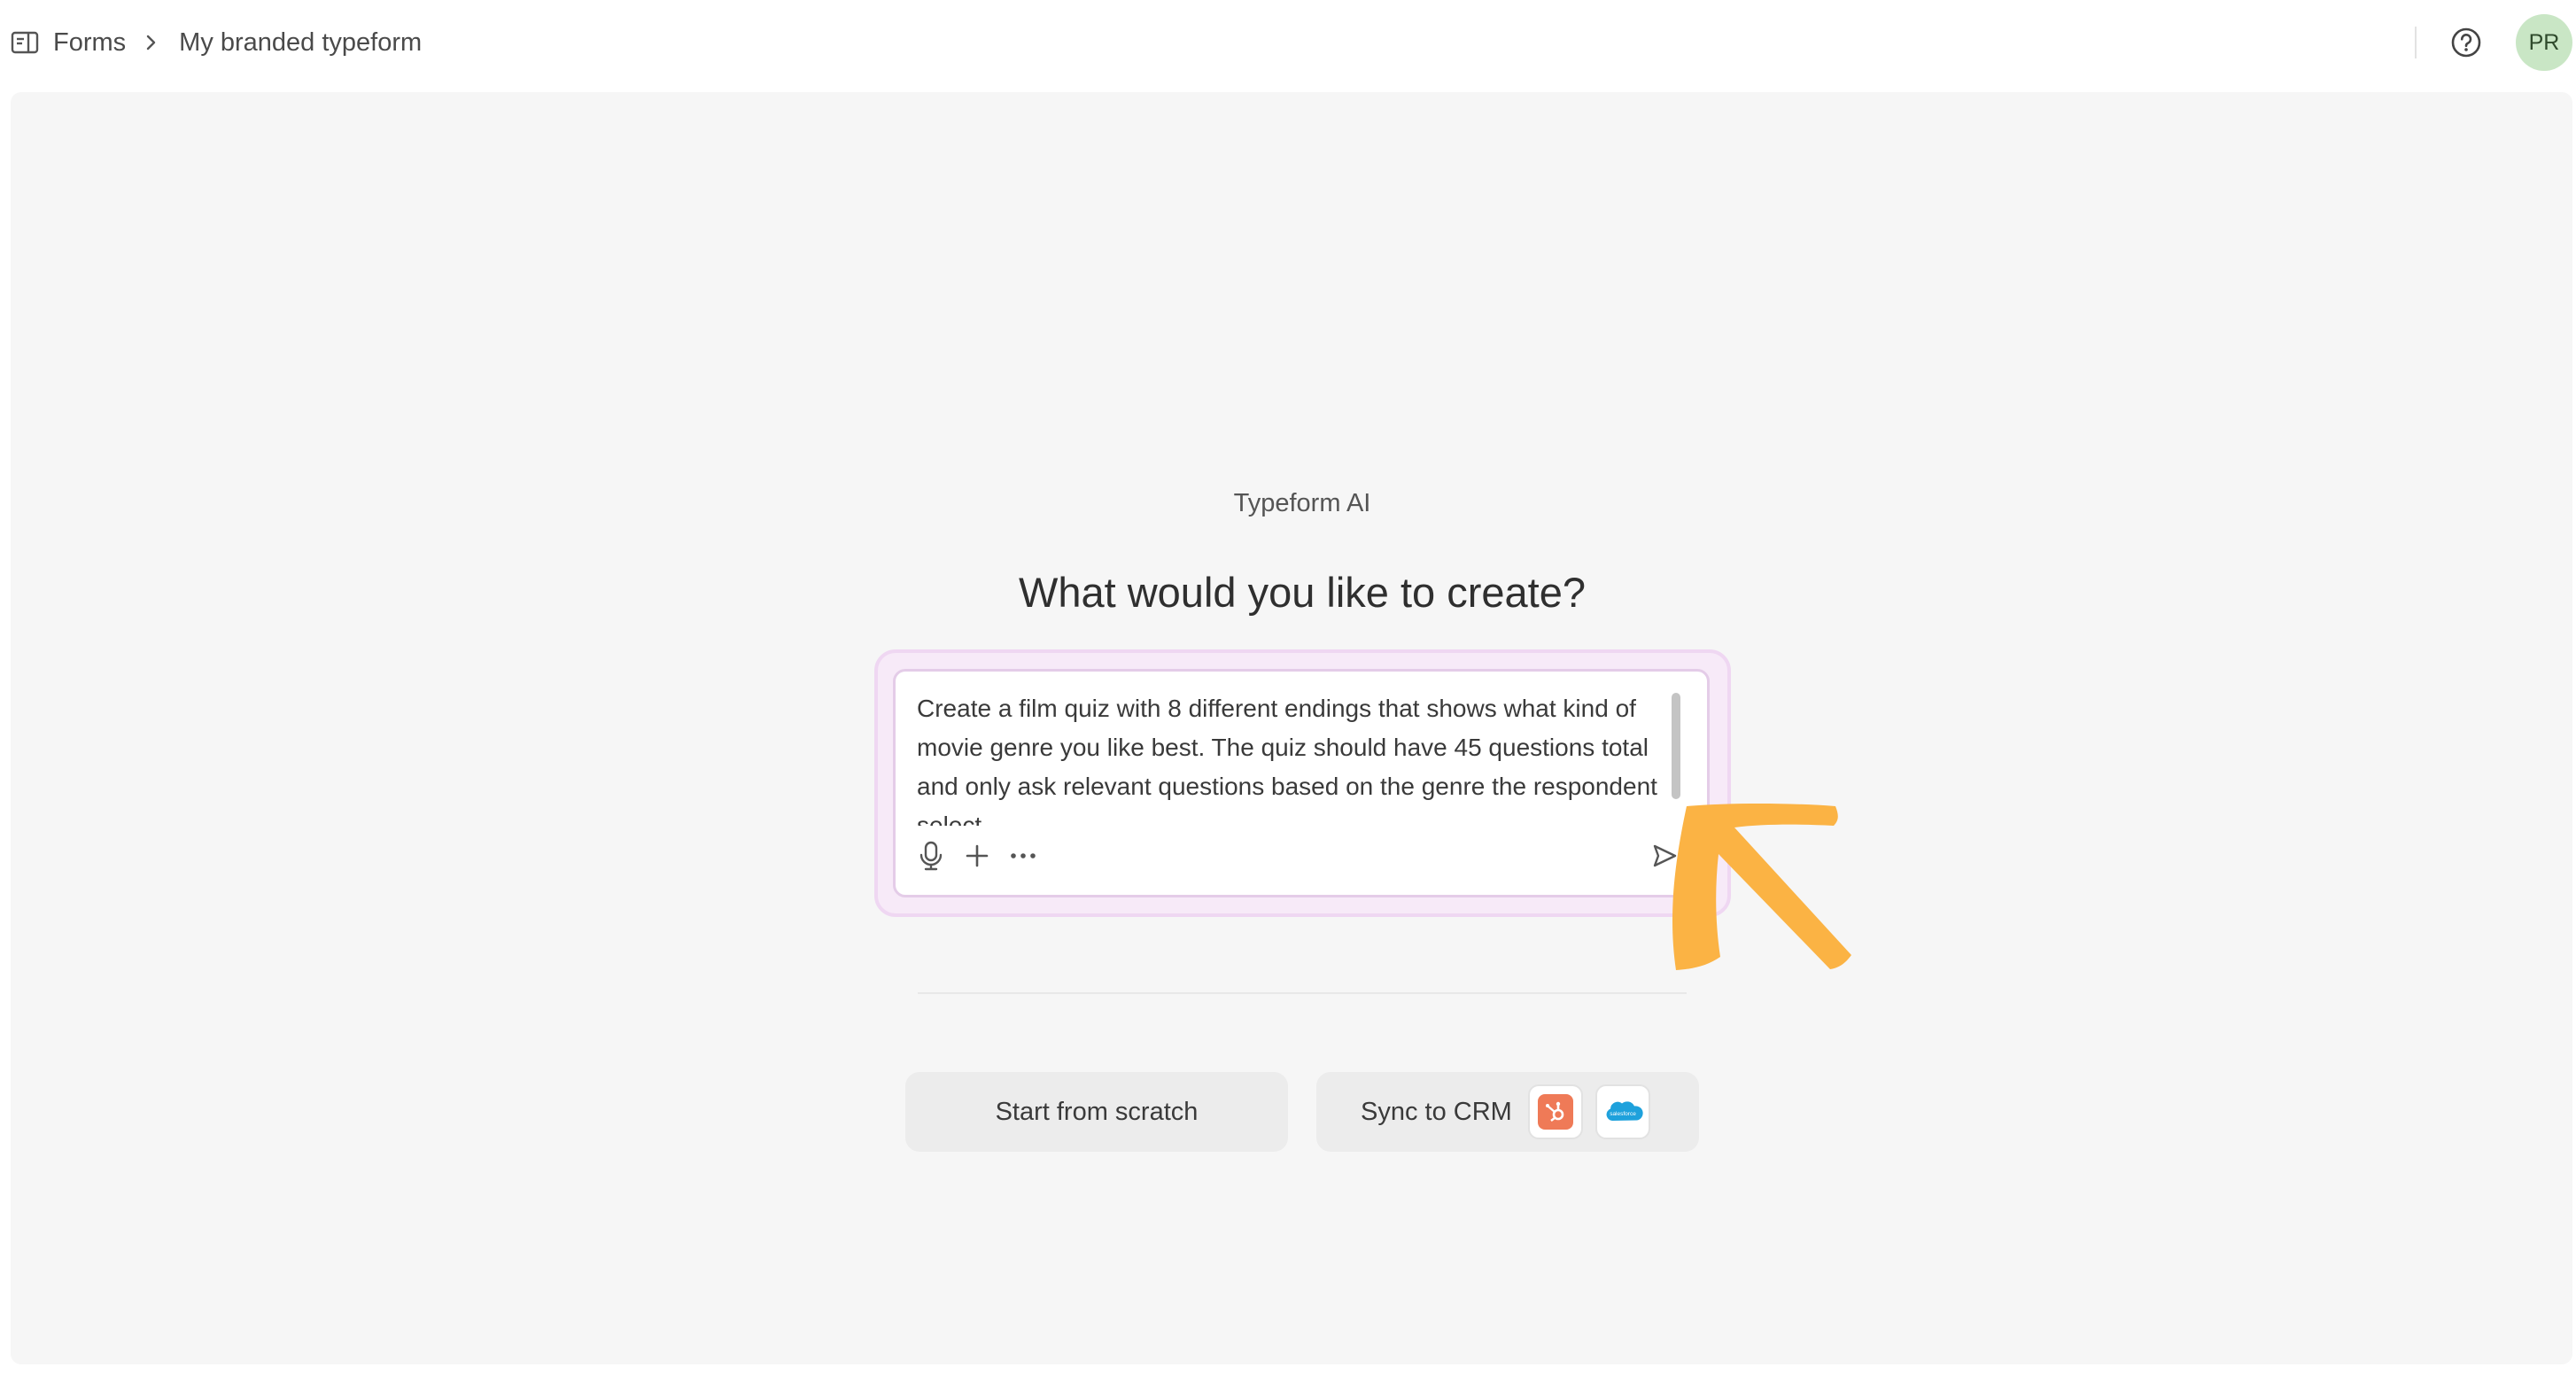 This screenshot has width=2576, height=1375. What do you see at coordinates (1555, 1111) in the screenshot?
I see `hubspot-logo` at bounding box center [1555, 1111].